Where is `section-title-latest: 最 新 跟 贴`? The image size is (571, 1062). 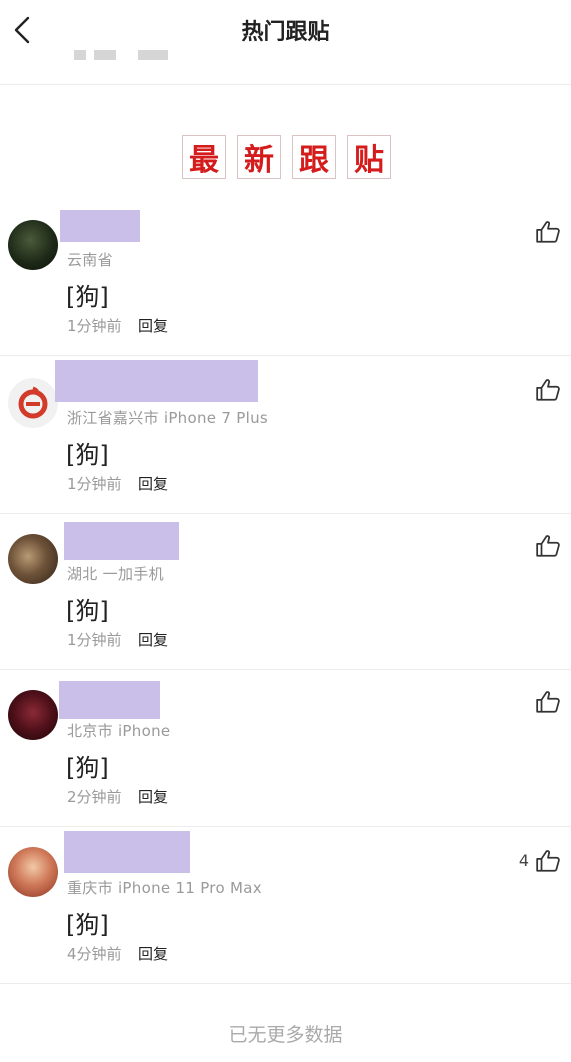
section-title-latest: 最 新 跟 贴 is located at coordinates (286, 157).